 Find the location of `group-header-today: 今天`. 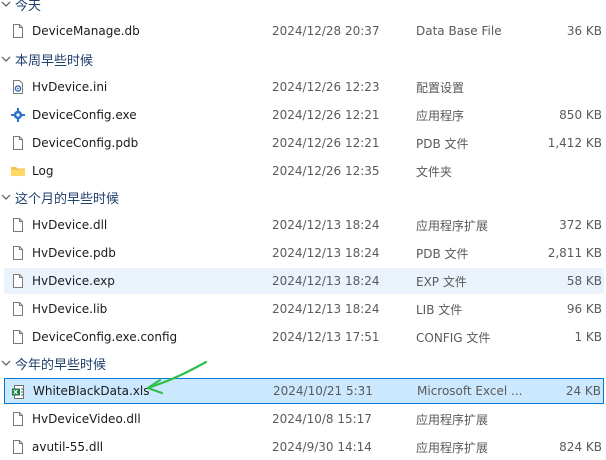

group-header-today: 今天 is located at coordinates (303, 7).